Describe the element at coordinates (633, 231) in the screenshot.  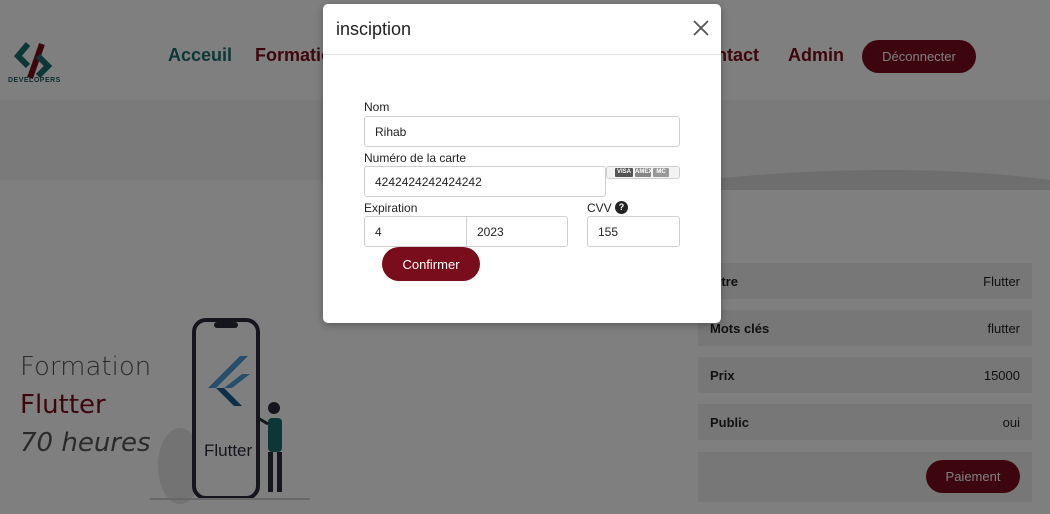
I see `cvv-input` at that location.